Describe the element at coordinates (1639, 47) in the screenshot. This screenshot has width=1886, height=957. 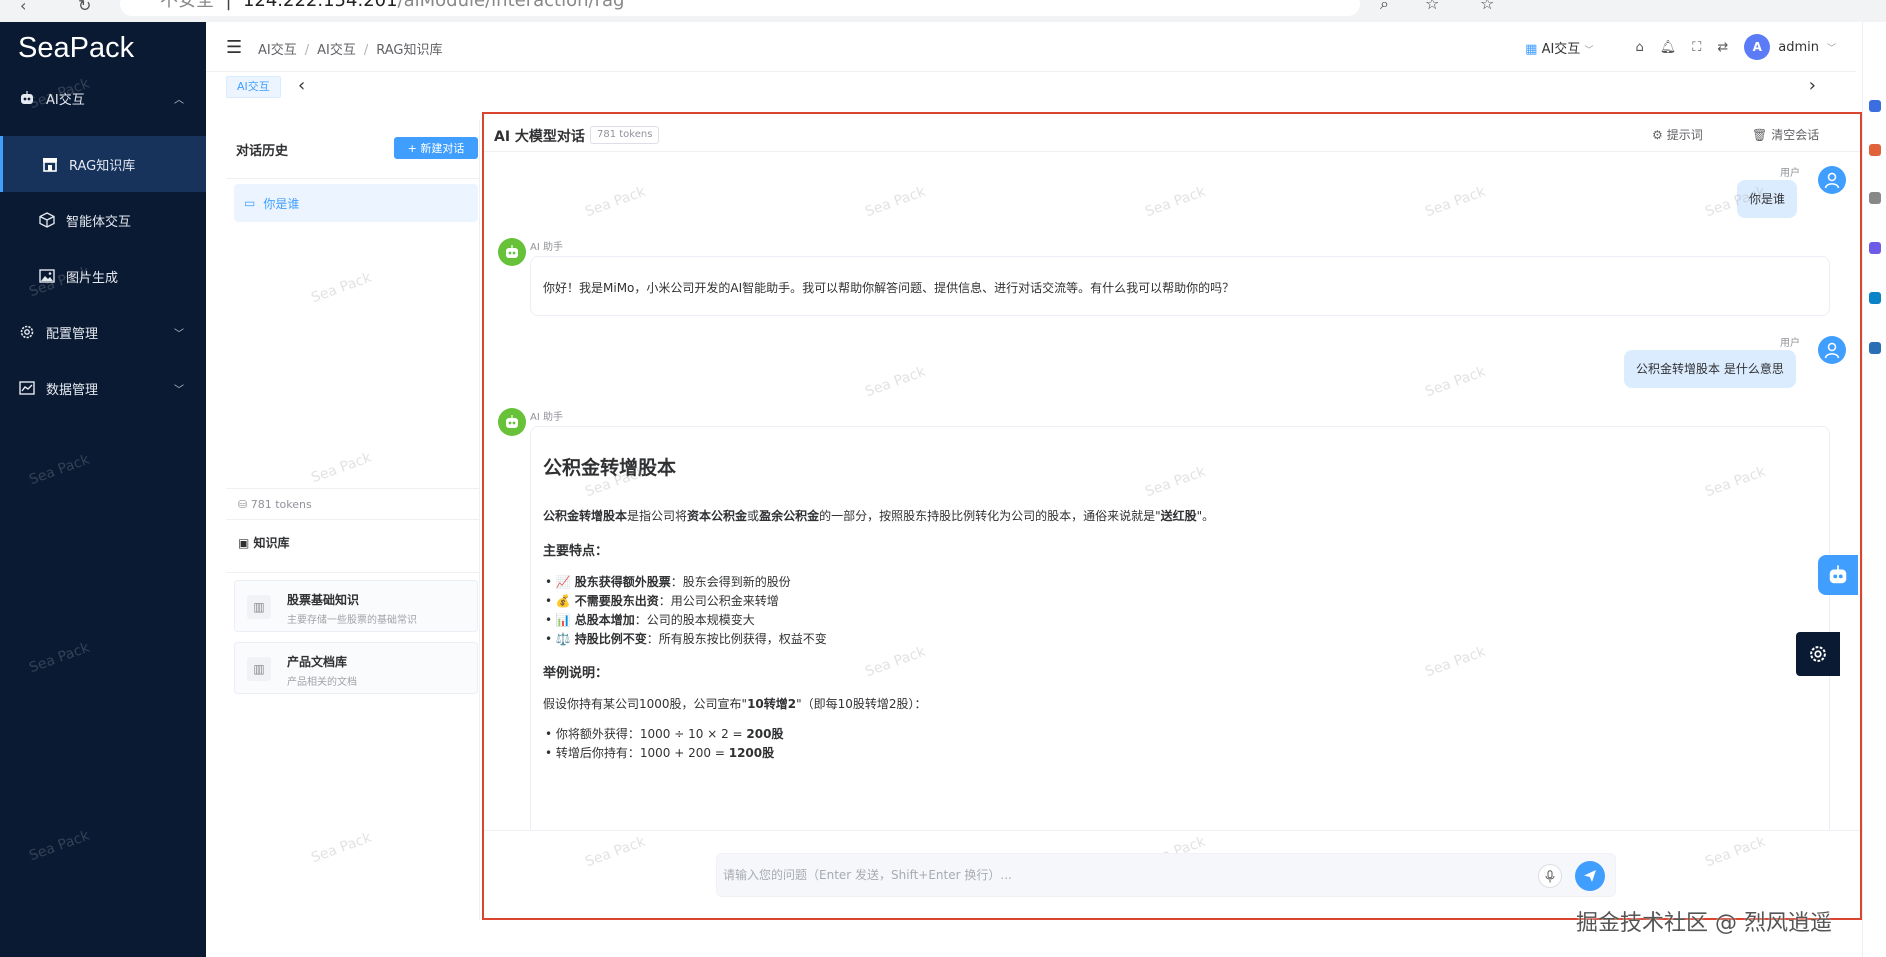
I see `home-icon: ⌂` at that location.